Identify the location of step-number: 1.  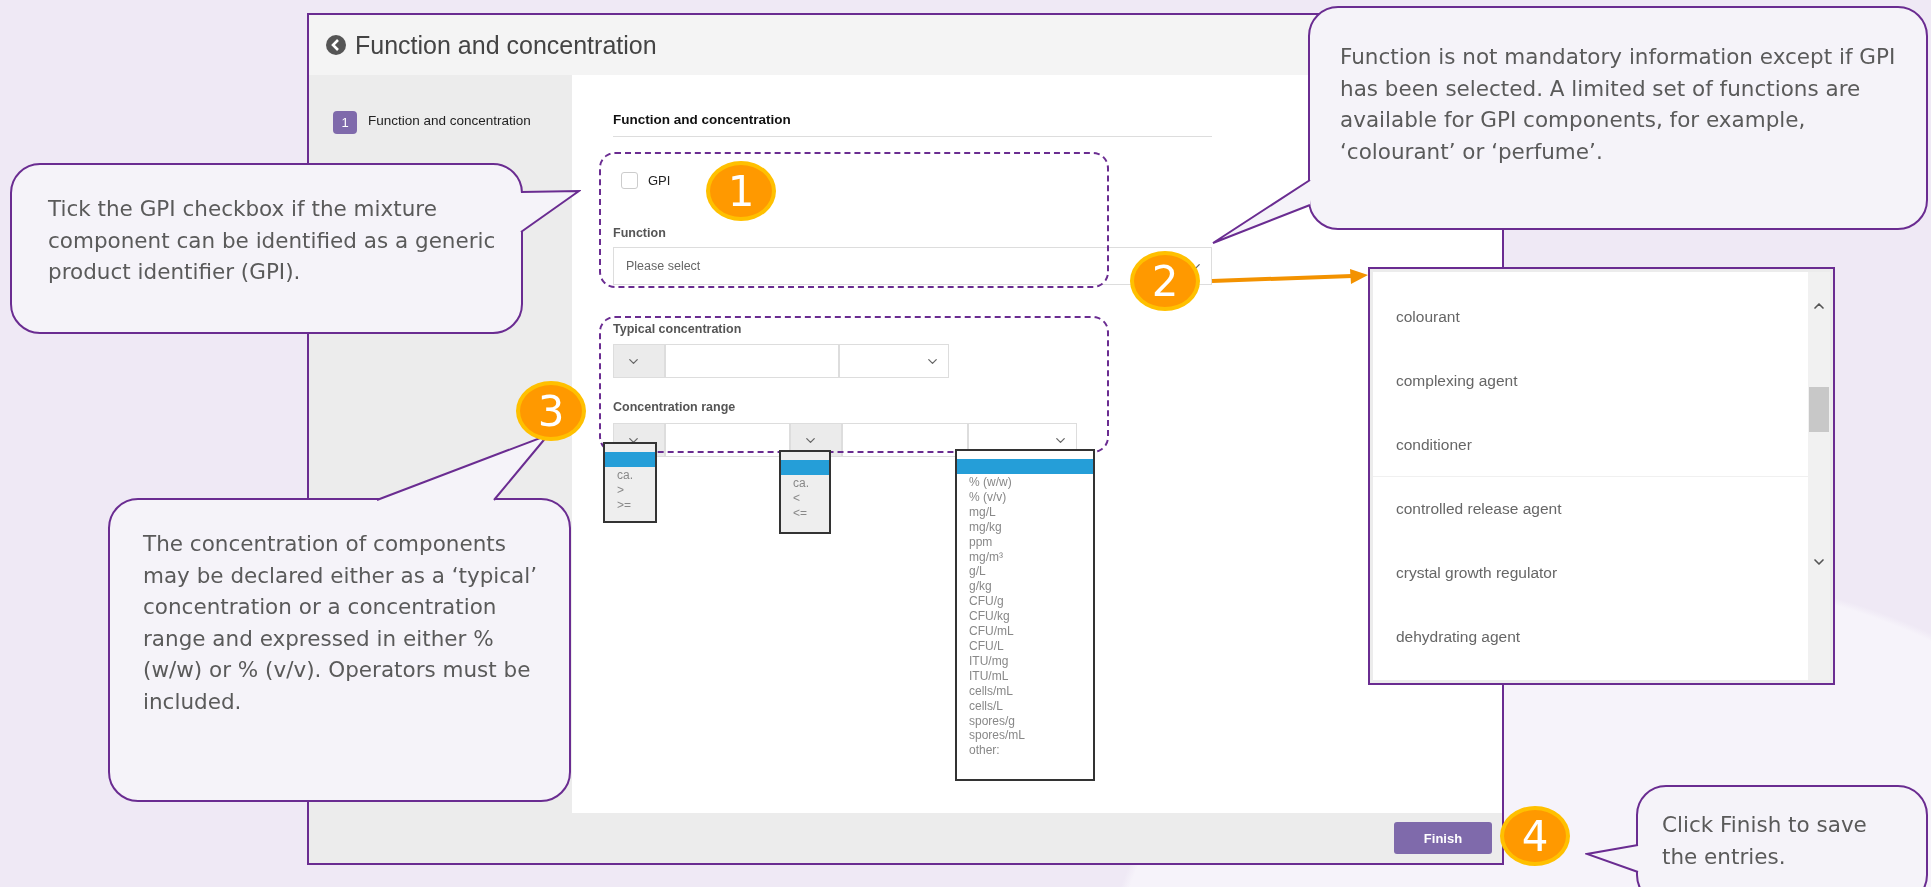
(345, 122).